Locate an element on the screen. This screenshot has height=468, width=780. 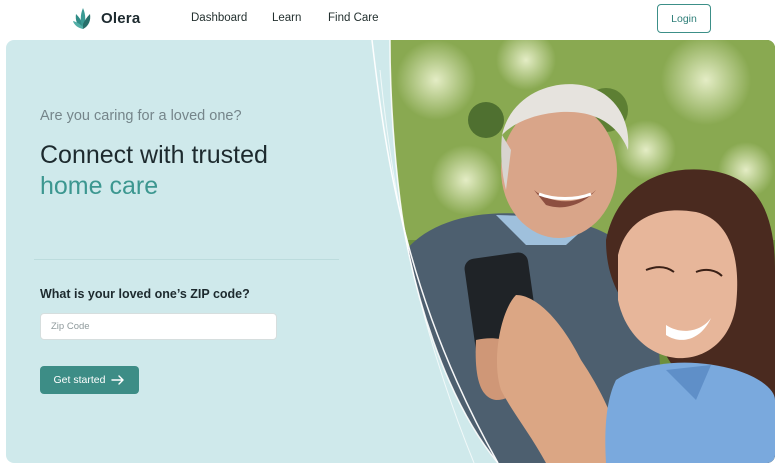
leaf-logo-icon is located at coordinates (82, 18).